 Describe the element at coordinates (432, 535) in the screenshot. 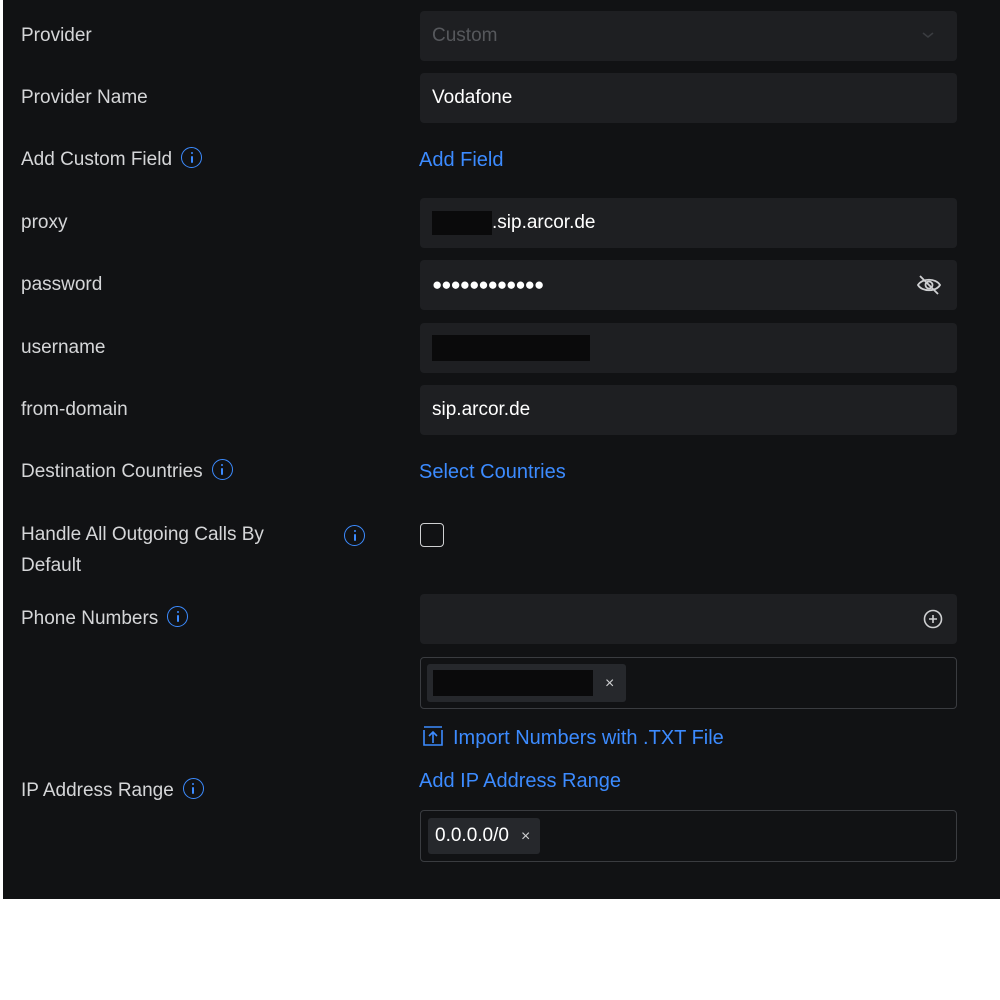

I see `outgoing-default-checkbox` at that location.